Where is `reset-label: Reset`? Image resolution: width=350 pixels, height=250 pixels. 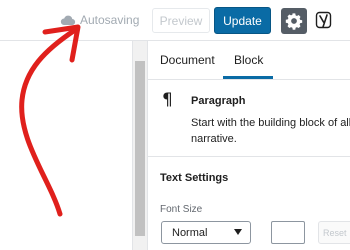
reset-label: Reset is located at coordinates (335, 232).